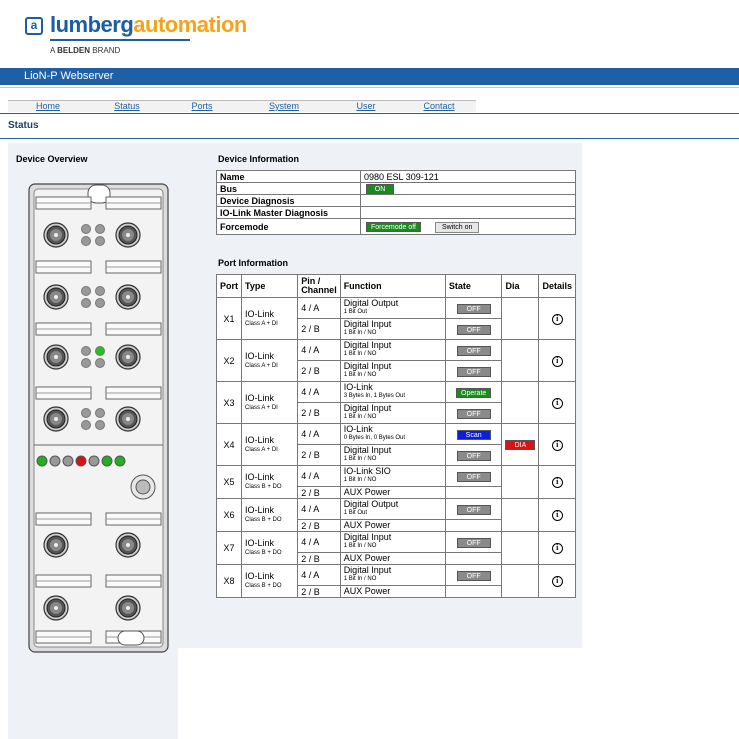 This screenshot has width=739, height=739. I want to click on function-cell: Digital Output 1 Bit Out, so click(392, 308).